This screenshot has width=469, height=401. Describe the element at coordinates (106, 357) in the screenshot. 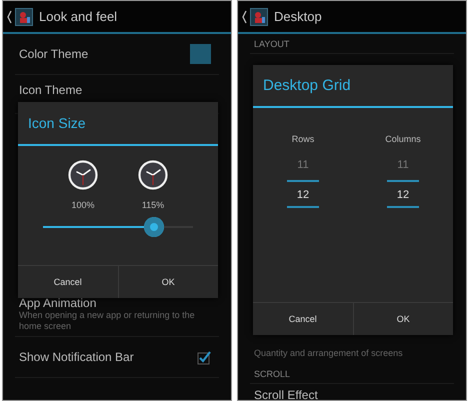

I see `setting-label: Show Notification Bar` at that location.